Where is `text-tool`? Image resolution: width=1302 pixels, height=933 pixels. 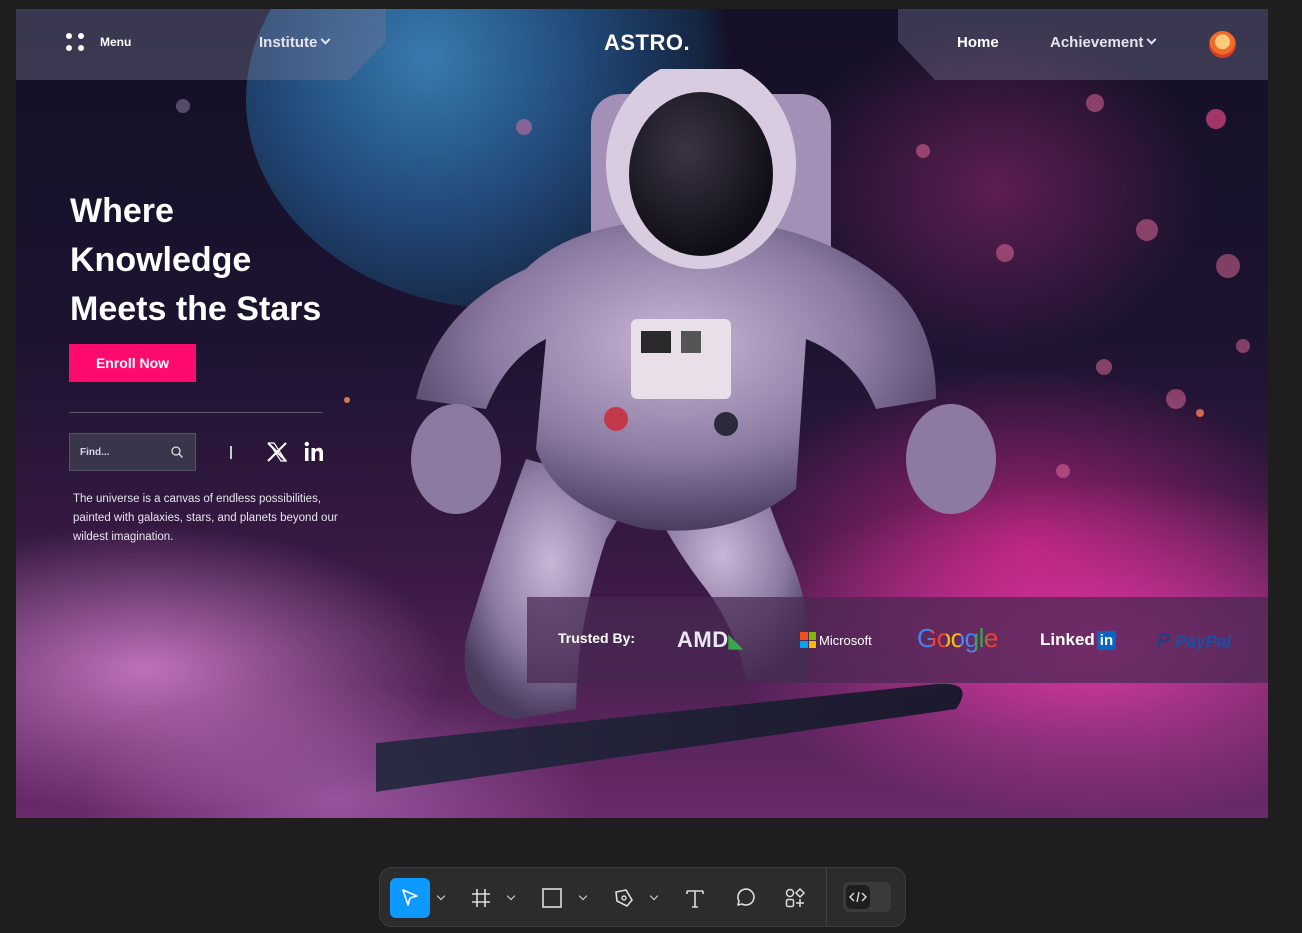
text-tool is located at coordinates (695, 898).